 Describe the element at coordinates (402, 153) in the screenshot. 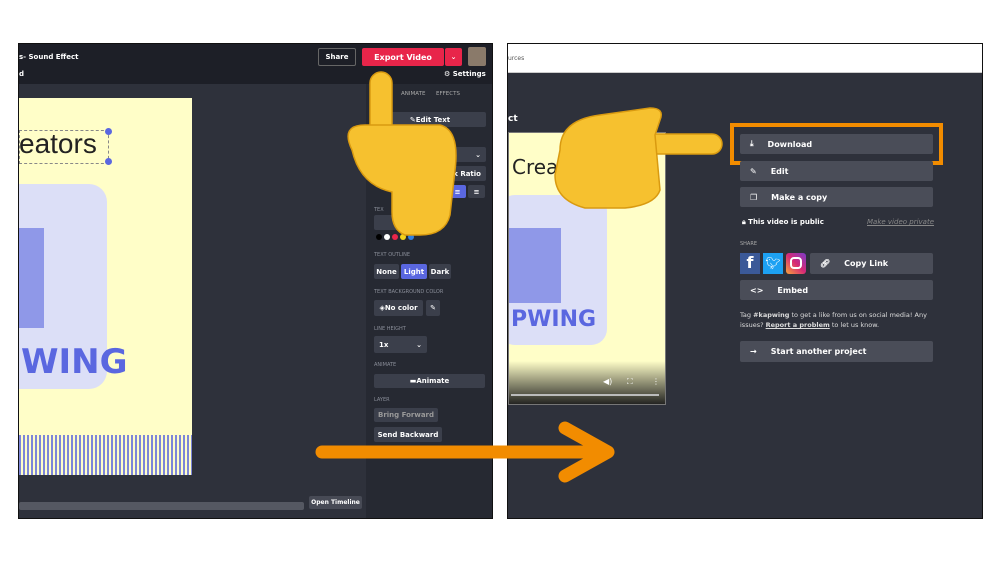

I see `pointing-up-hand-icon` at that location.